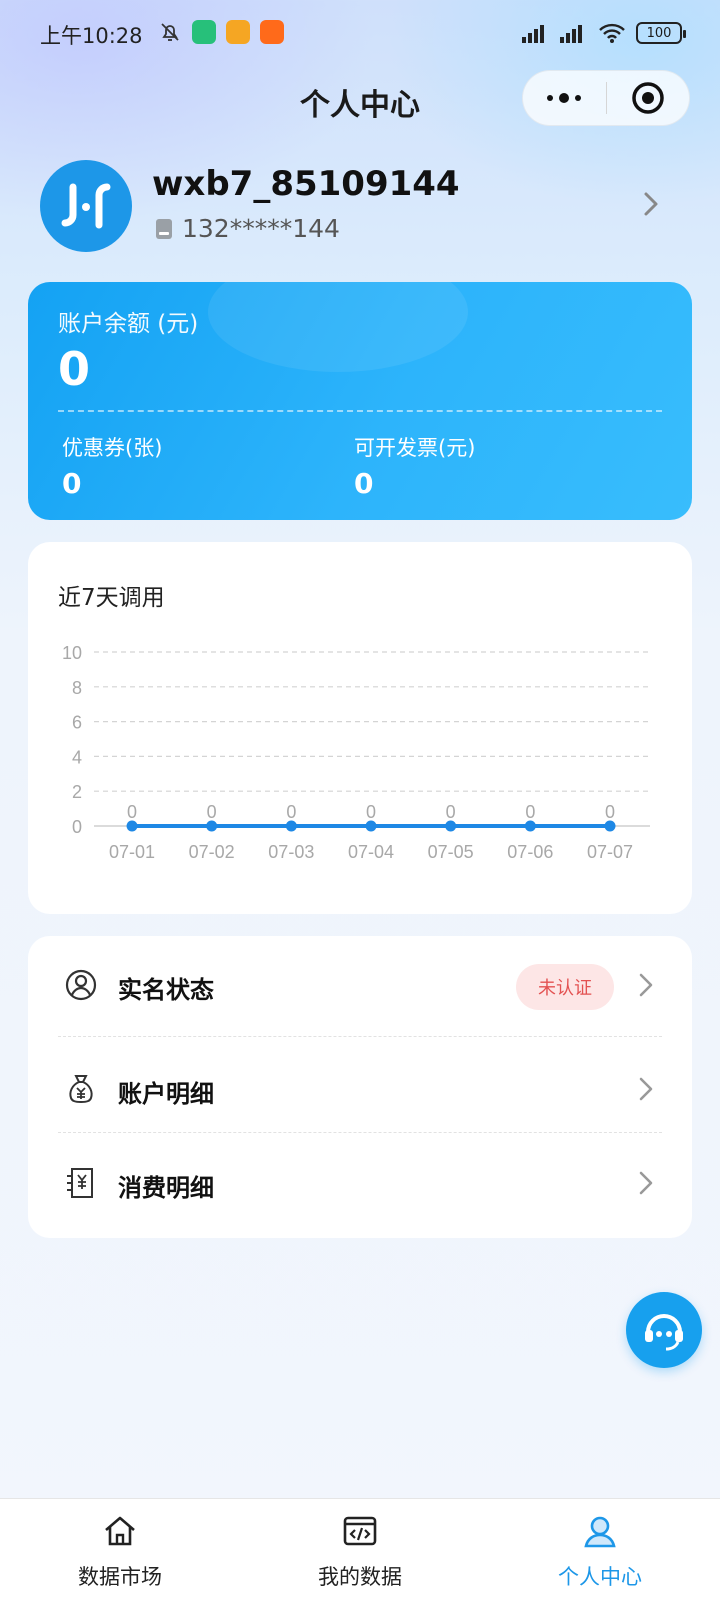 The width and height of the screenshot is (720, 1600). Describe the element at coordinates (360, 101) in the screenshot. I see `nav-bar: 个人中心` at that location.